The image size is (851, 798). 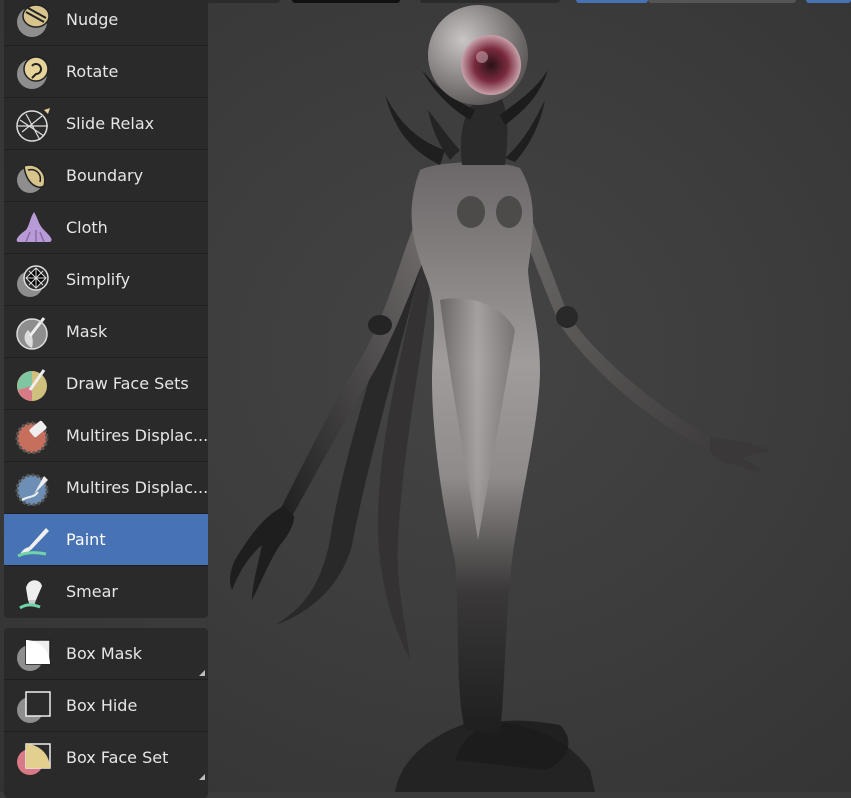 What do you see at coordinates (34, 72) in the screenshot?
I see `rotate-icon` at bounding box center [34, 72].